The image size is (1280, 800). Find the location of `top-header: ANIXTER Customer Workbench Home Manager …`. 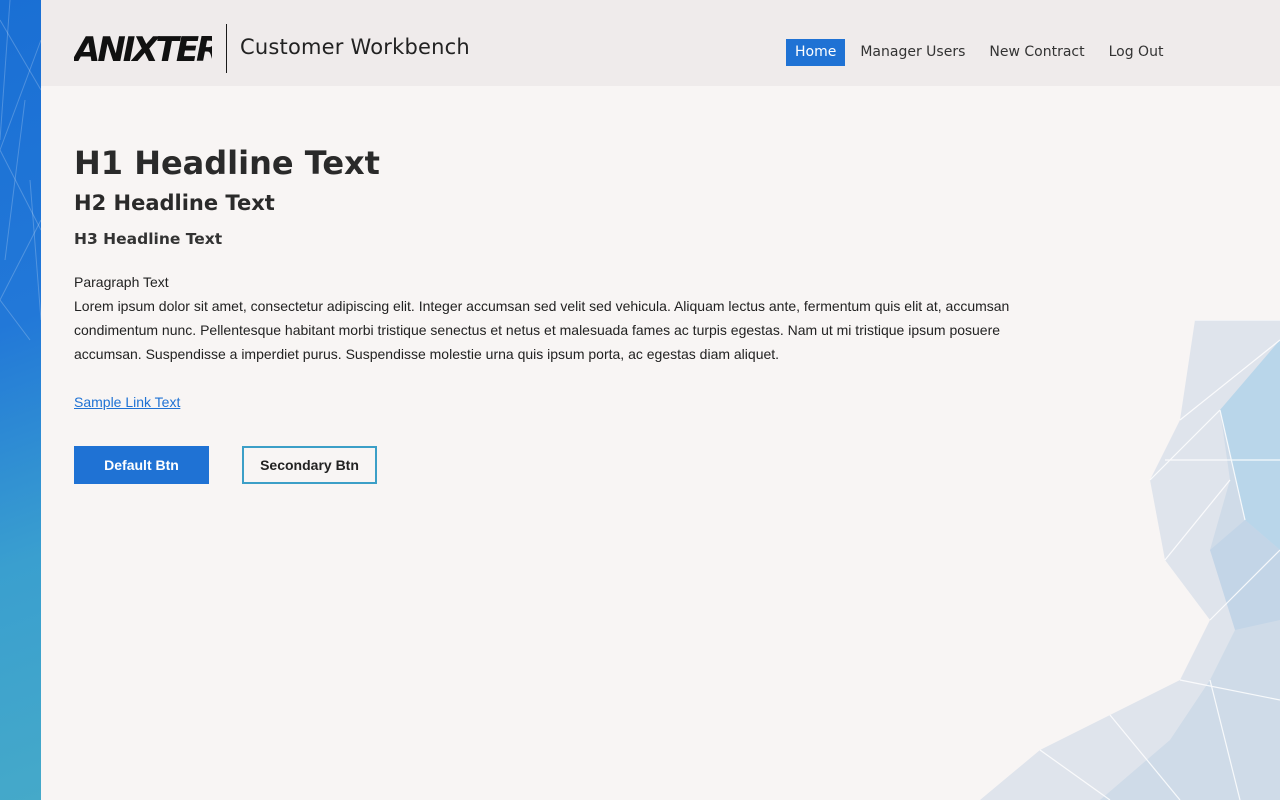

top-header: ANIXTER Customer Workbench Home Manager … is located at coordinates (660, 43).